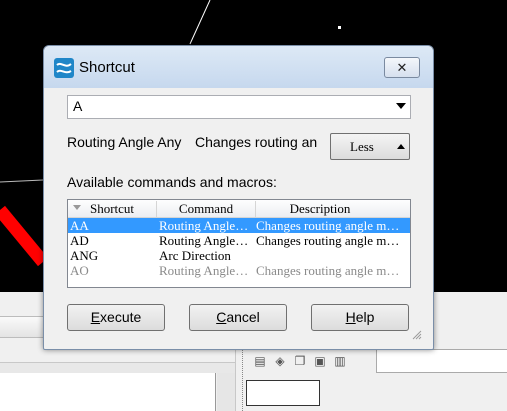 Image resolution: width=507 pixels, height=411 pixels. Describe the element at coordinates (78, 106) in the screenshot. I see `shortcut-input-value: A` at that location.